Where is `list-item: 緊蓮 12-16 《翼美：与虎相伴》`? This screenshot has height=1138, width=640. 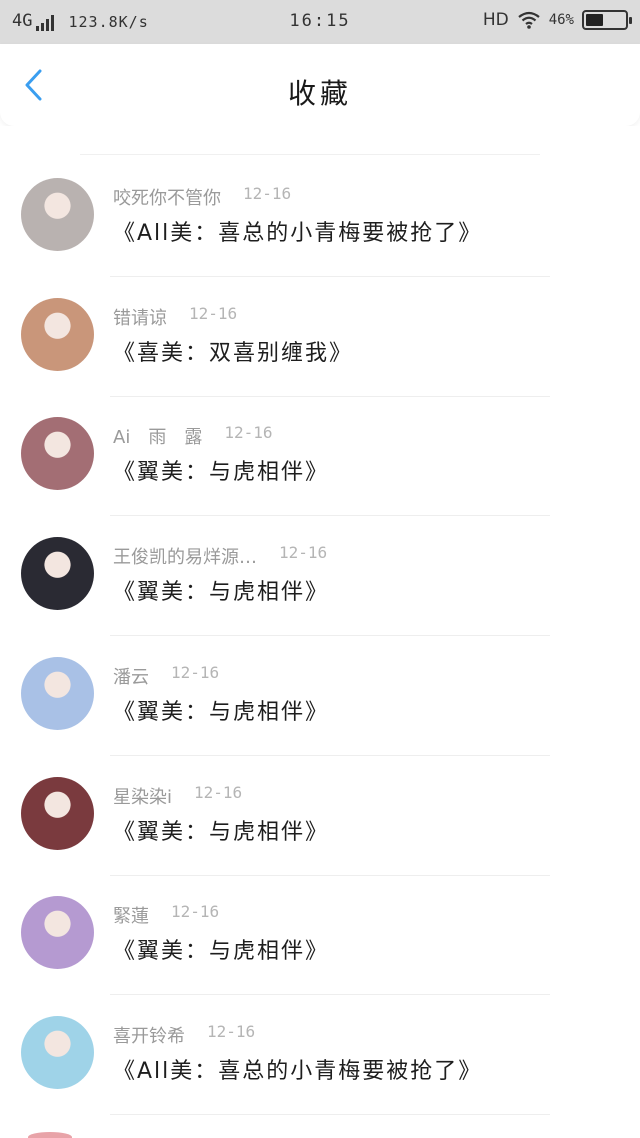
list-item: 緊蓮 12-16 《翼美：与虎相伴》 is located at coordinates (320, 956).